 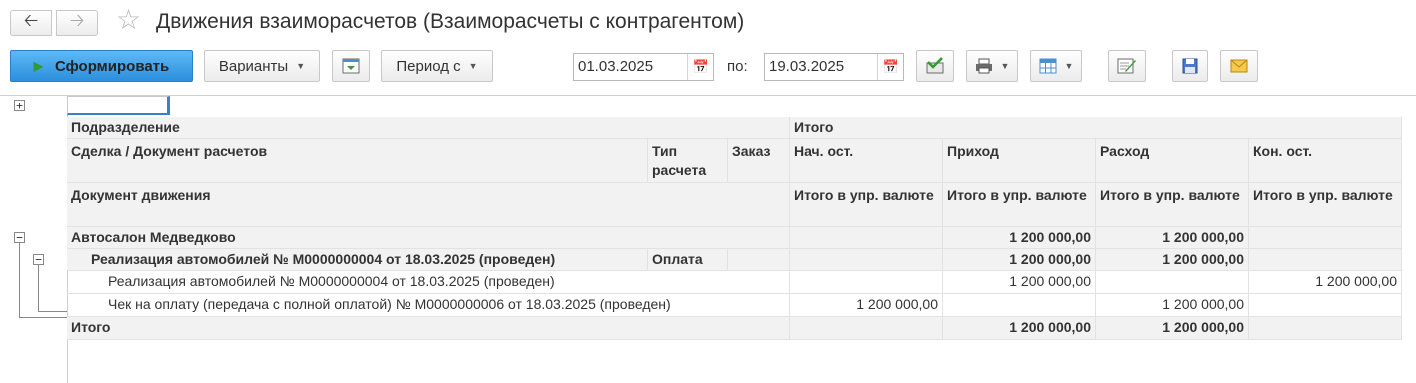 I want to click on header-income: Приход, so click(x=1019, y=161).